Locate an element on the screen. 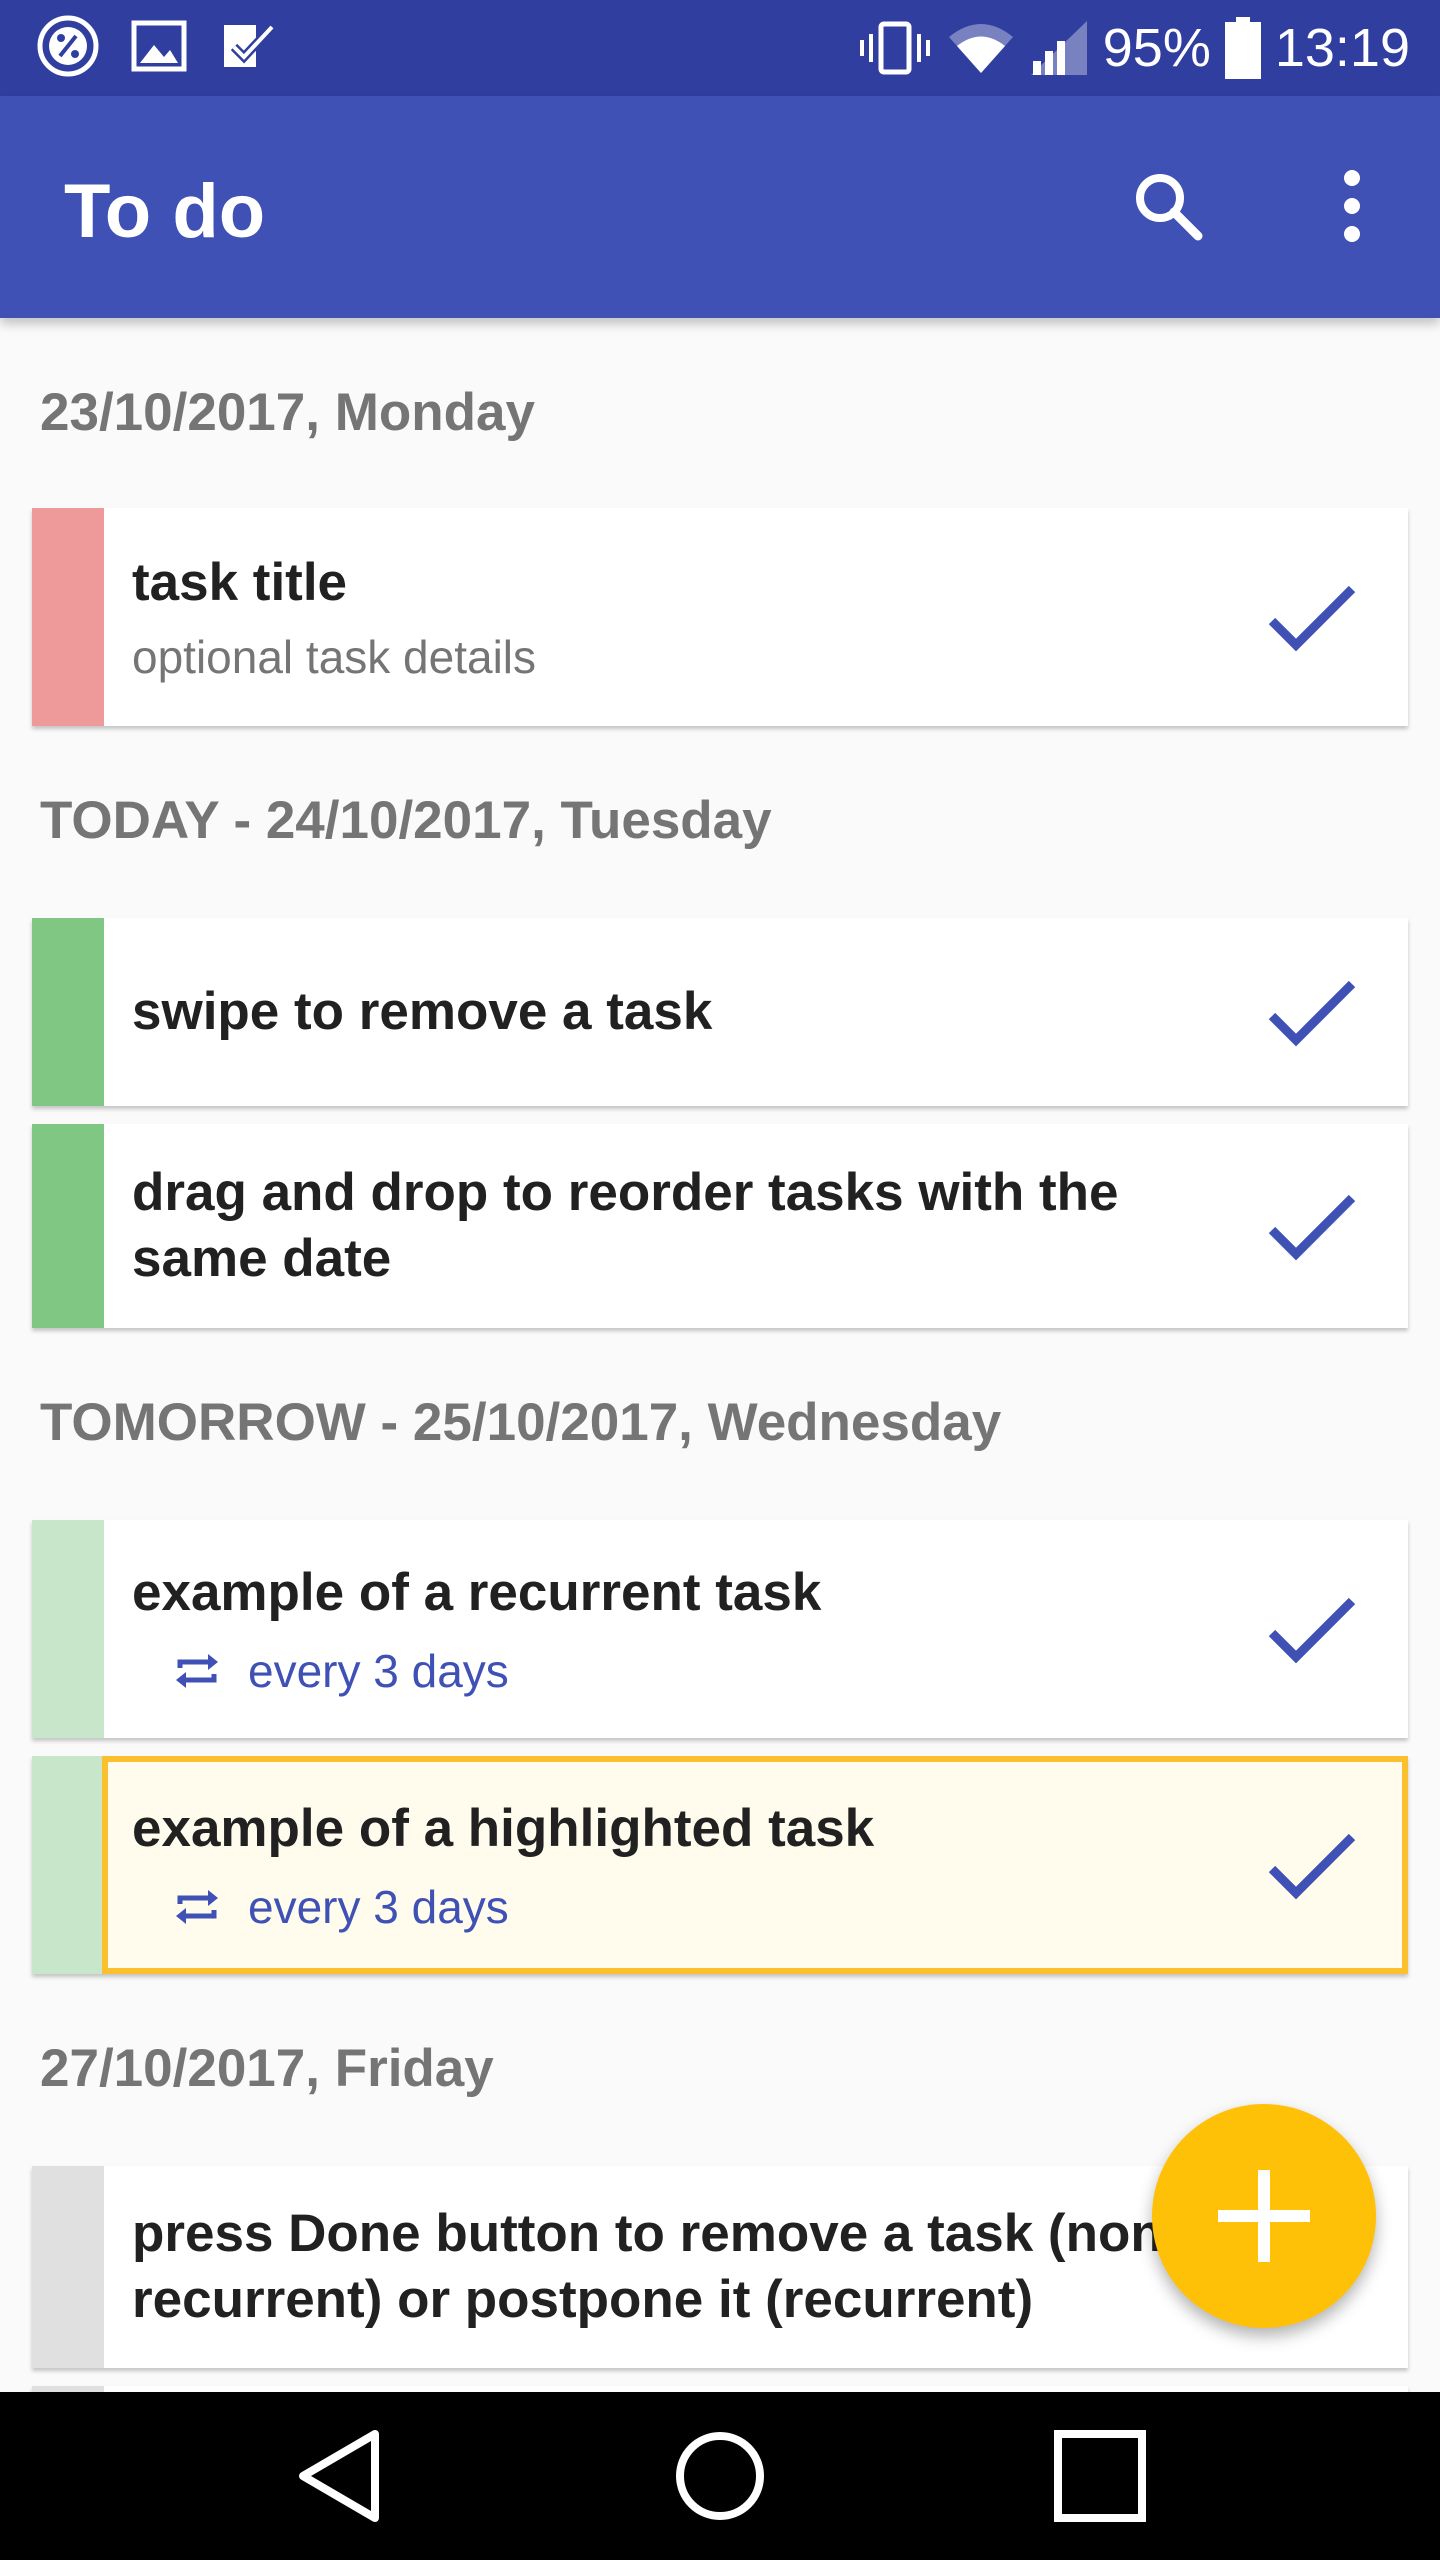 The image size is (1440, 2560). task-title: example of a highlighted task is located at coordinates (503, 1828).